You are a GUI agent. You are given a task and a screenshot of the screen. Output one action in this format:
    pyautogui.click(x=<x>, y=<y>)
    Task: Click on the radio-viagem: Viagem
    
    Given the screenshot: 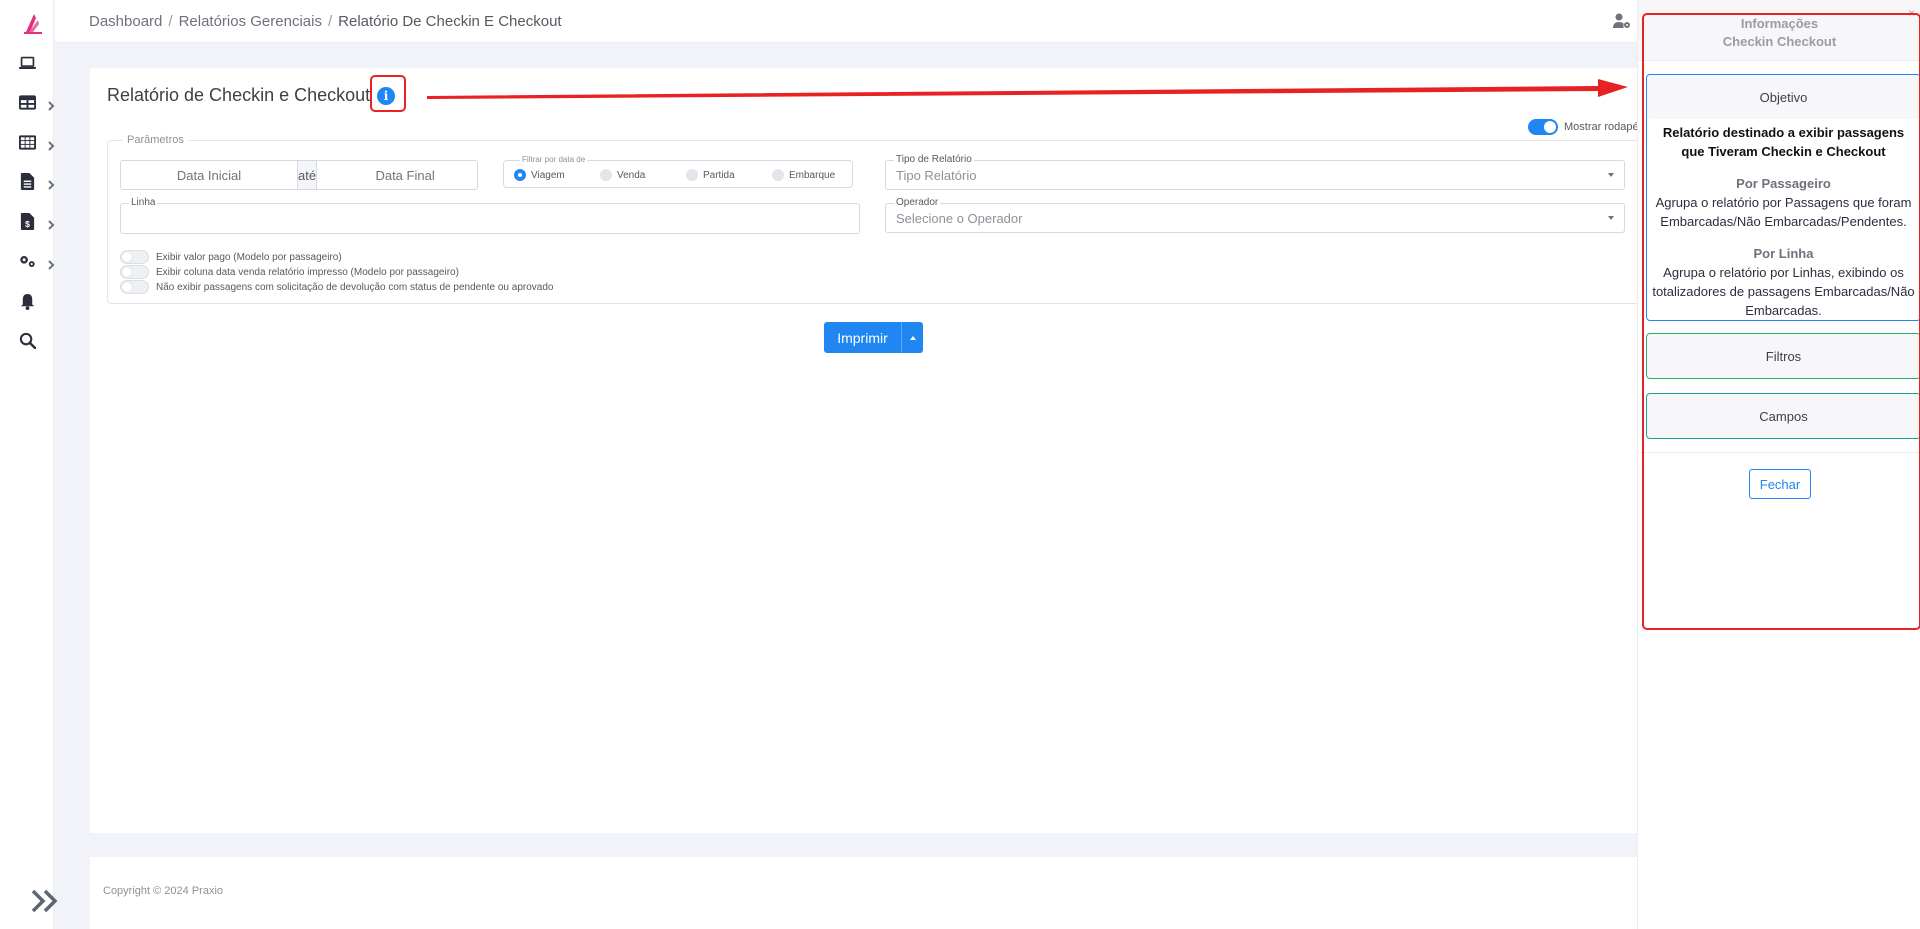 What is the action you would take?
    pyautogui.click(x=539, y=175)
    